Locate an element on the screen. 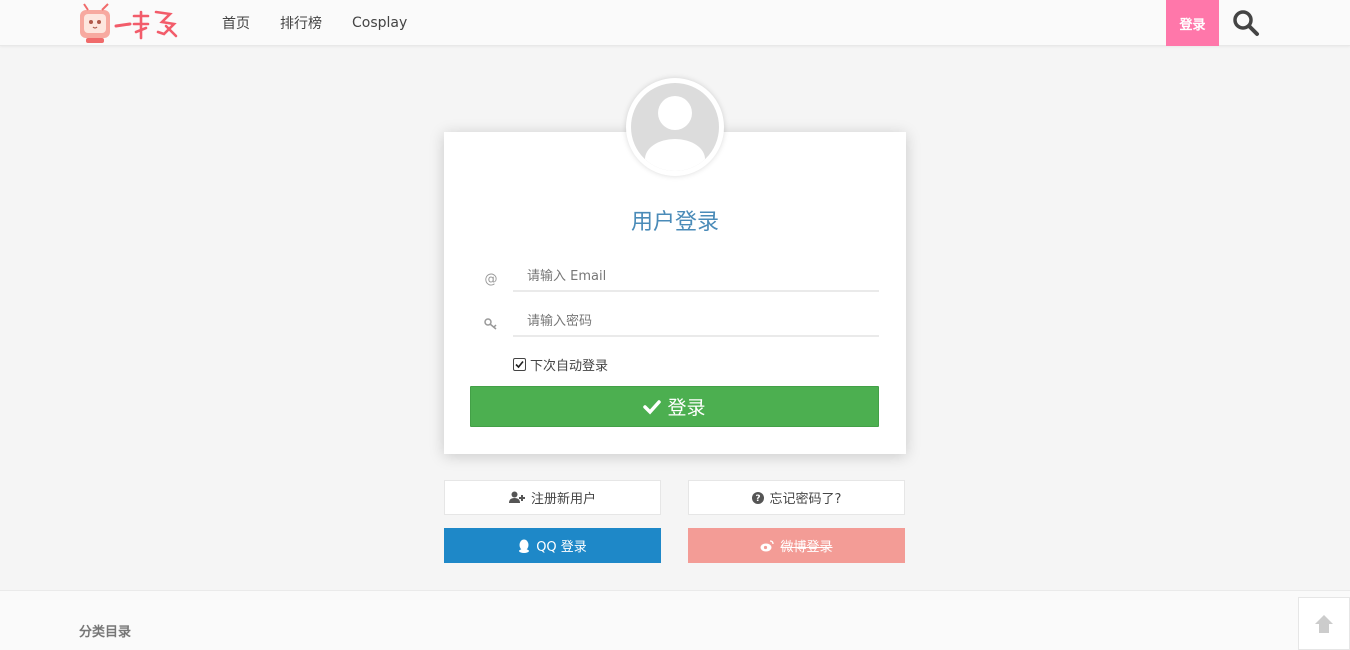  arrow-up-icon is located at coordinates (1324, 623).